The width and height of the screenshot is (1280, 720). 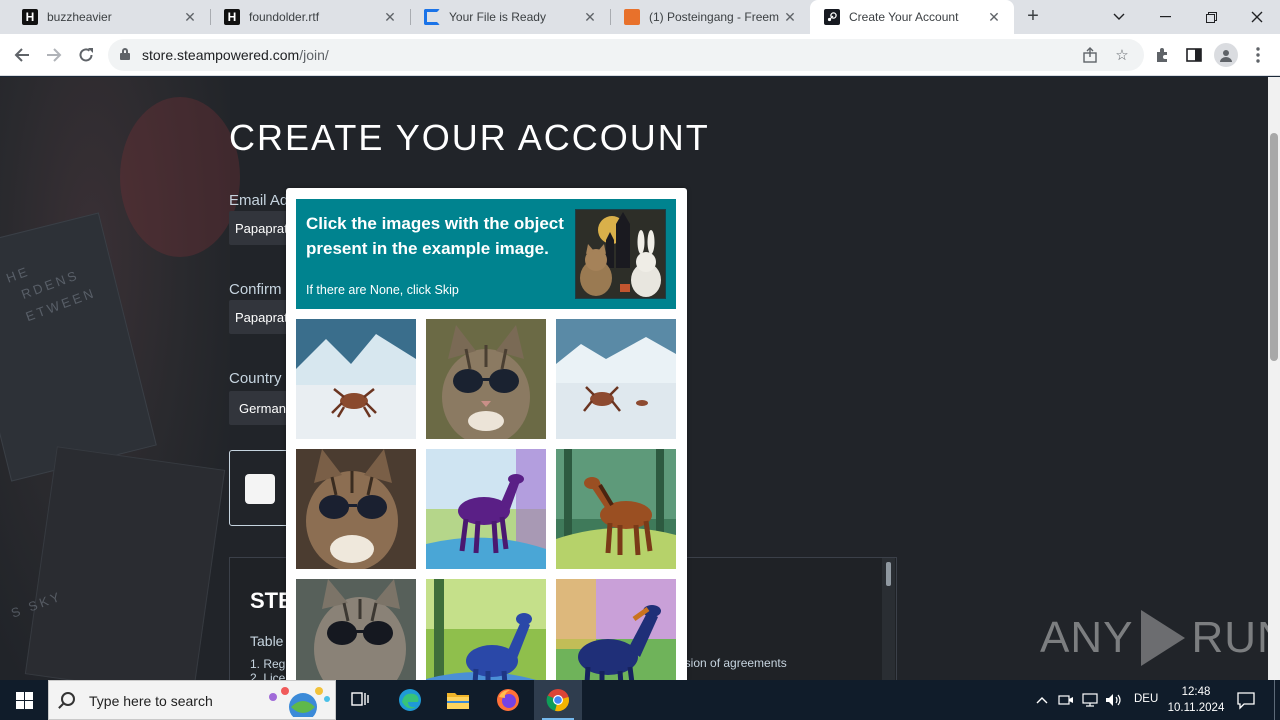 What do you see at coordinates (1196, 692) in the screenshot?
I see `clock-time: 12:48` at bounding box center [1196, 692].